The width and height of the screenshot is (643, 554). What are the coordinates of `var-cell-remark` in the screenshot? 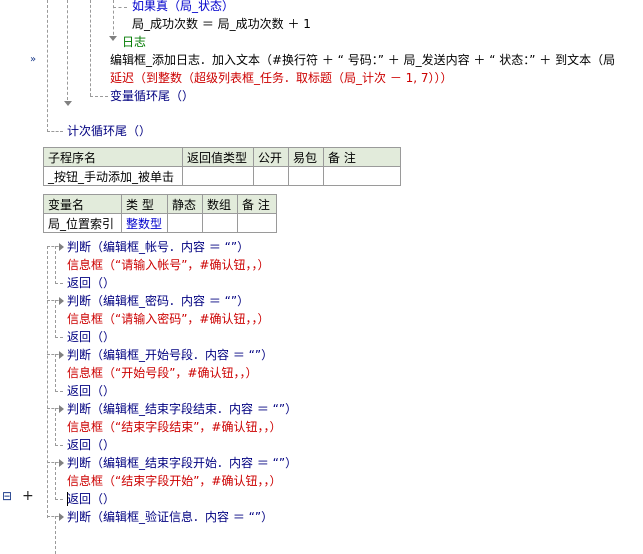 It's located at (257, 223).